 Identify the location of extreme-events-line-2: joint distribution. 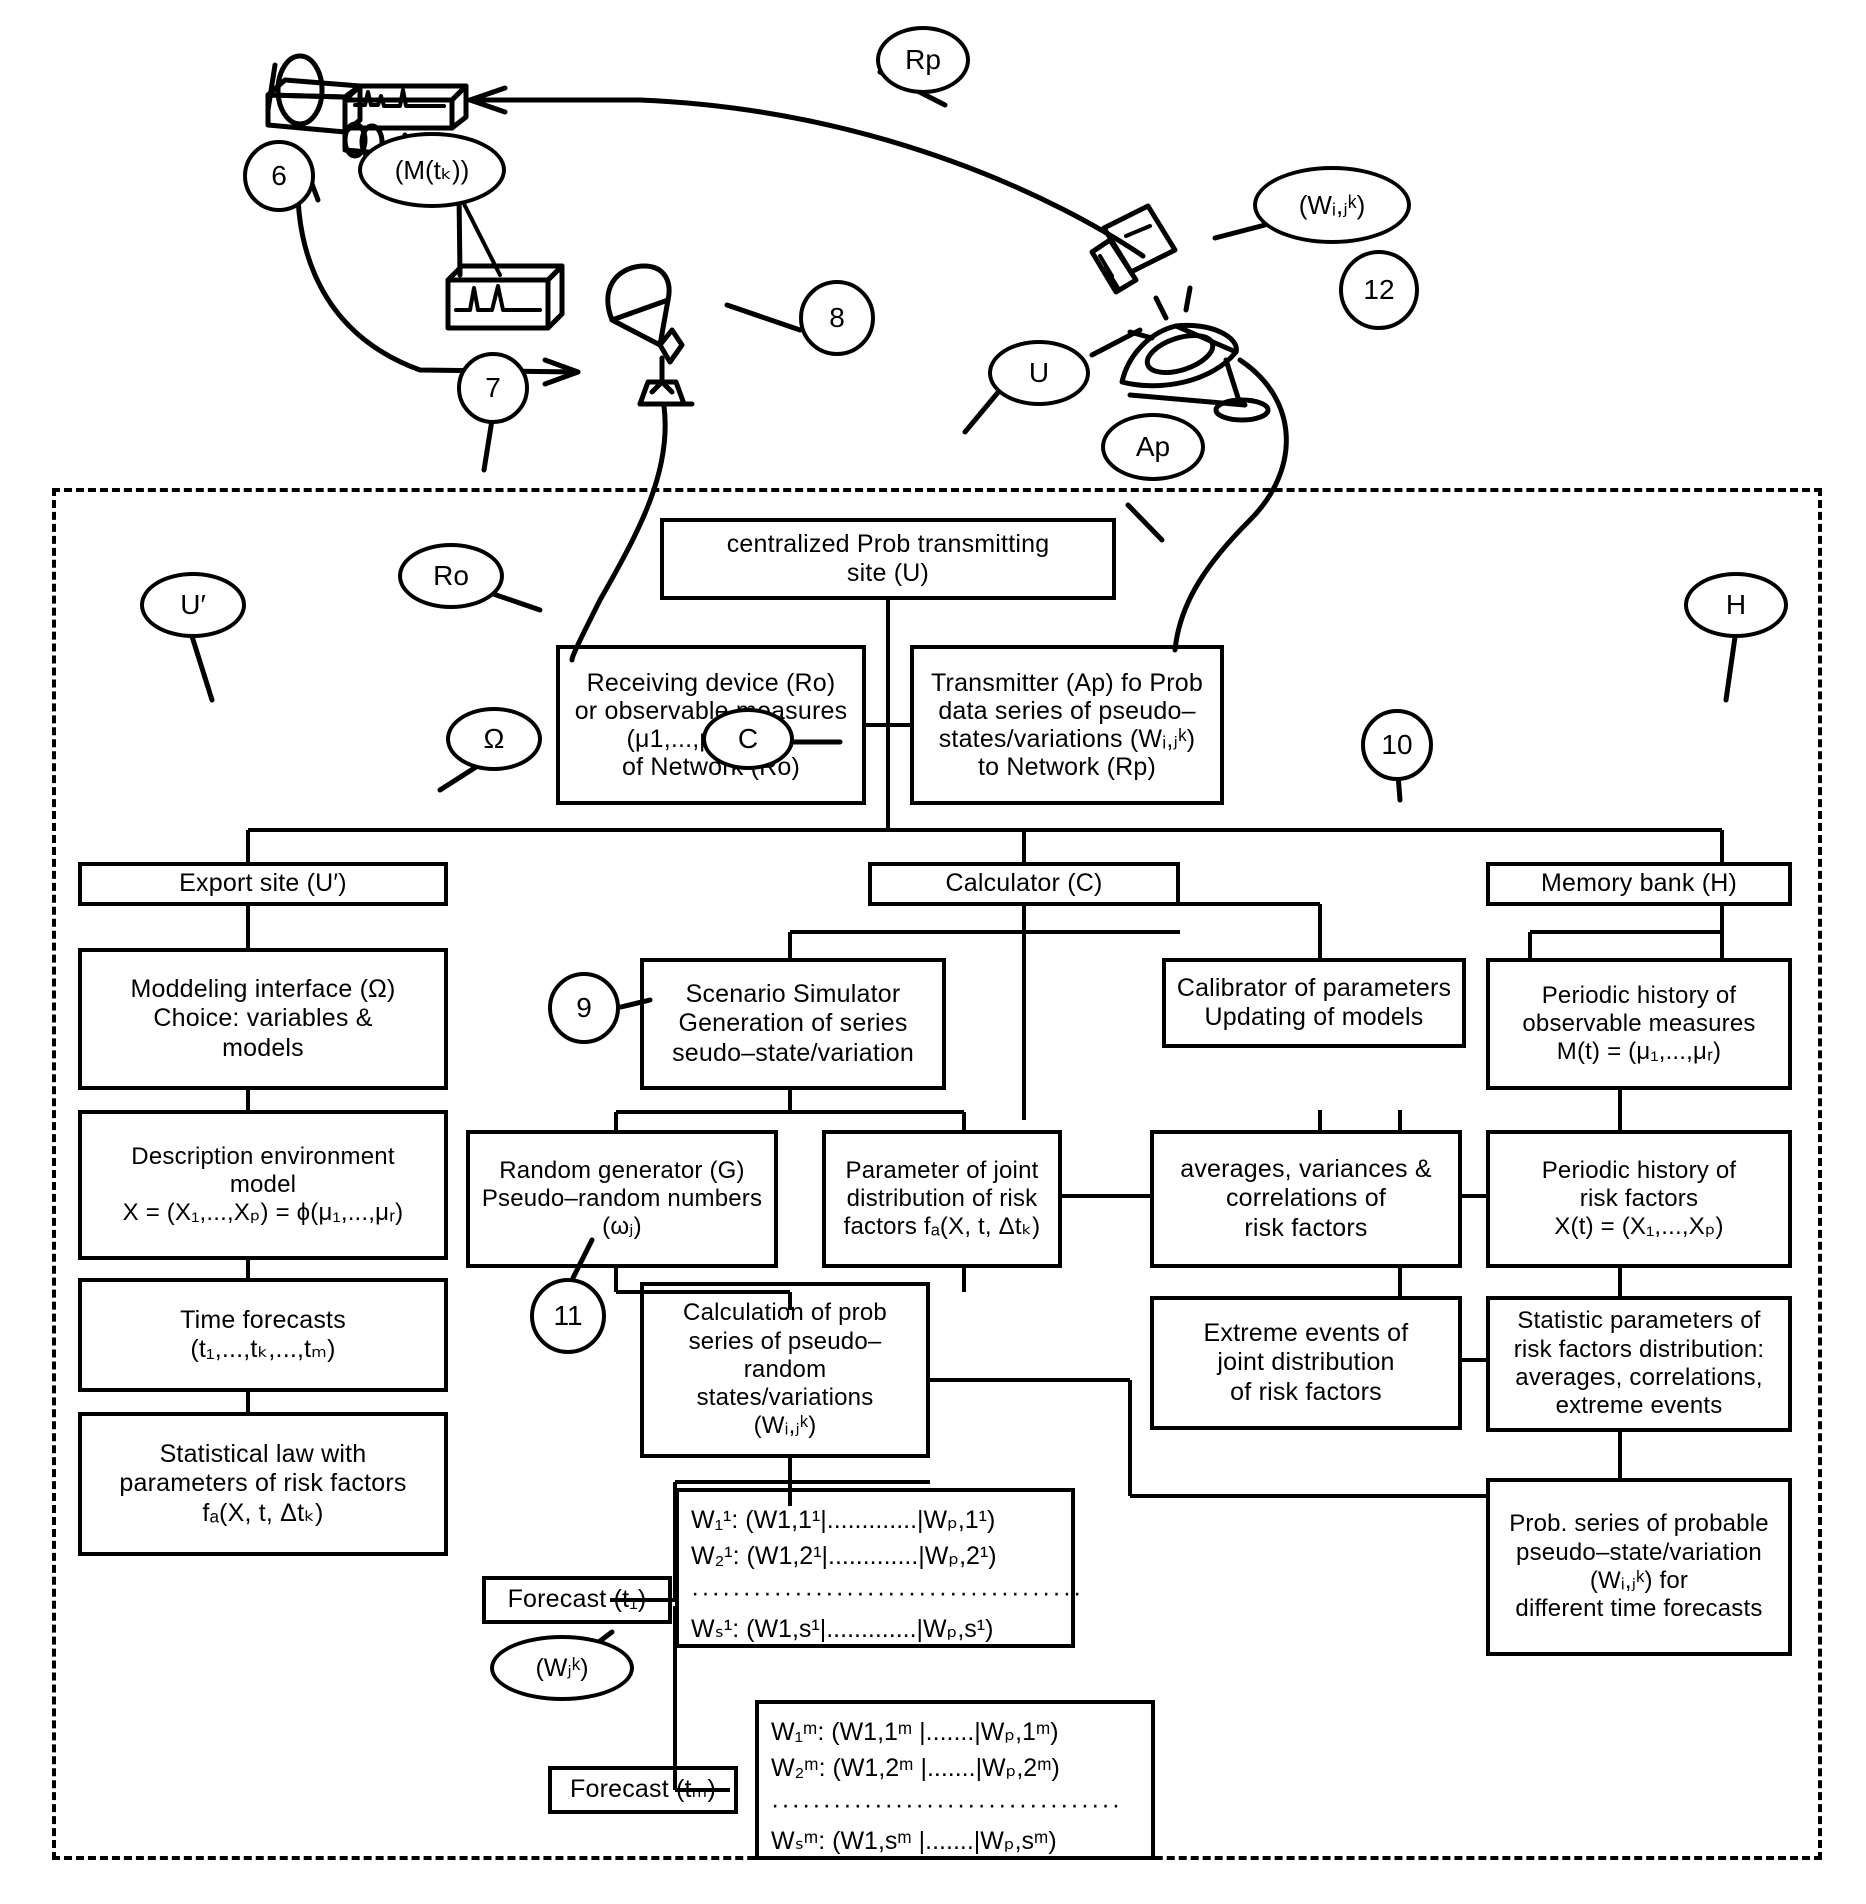
(1306, 1362).